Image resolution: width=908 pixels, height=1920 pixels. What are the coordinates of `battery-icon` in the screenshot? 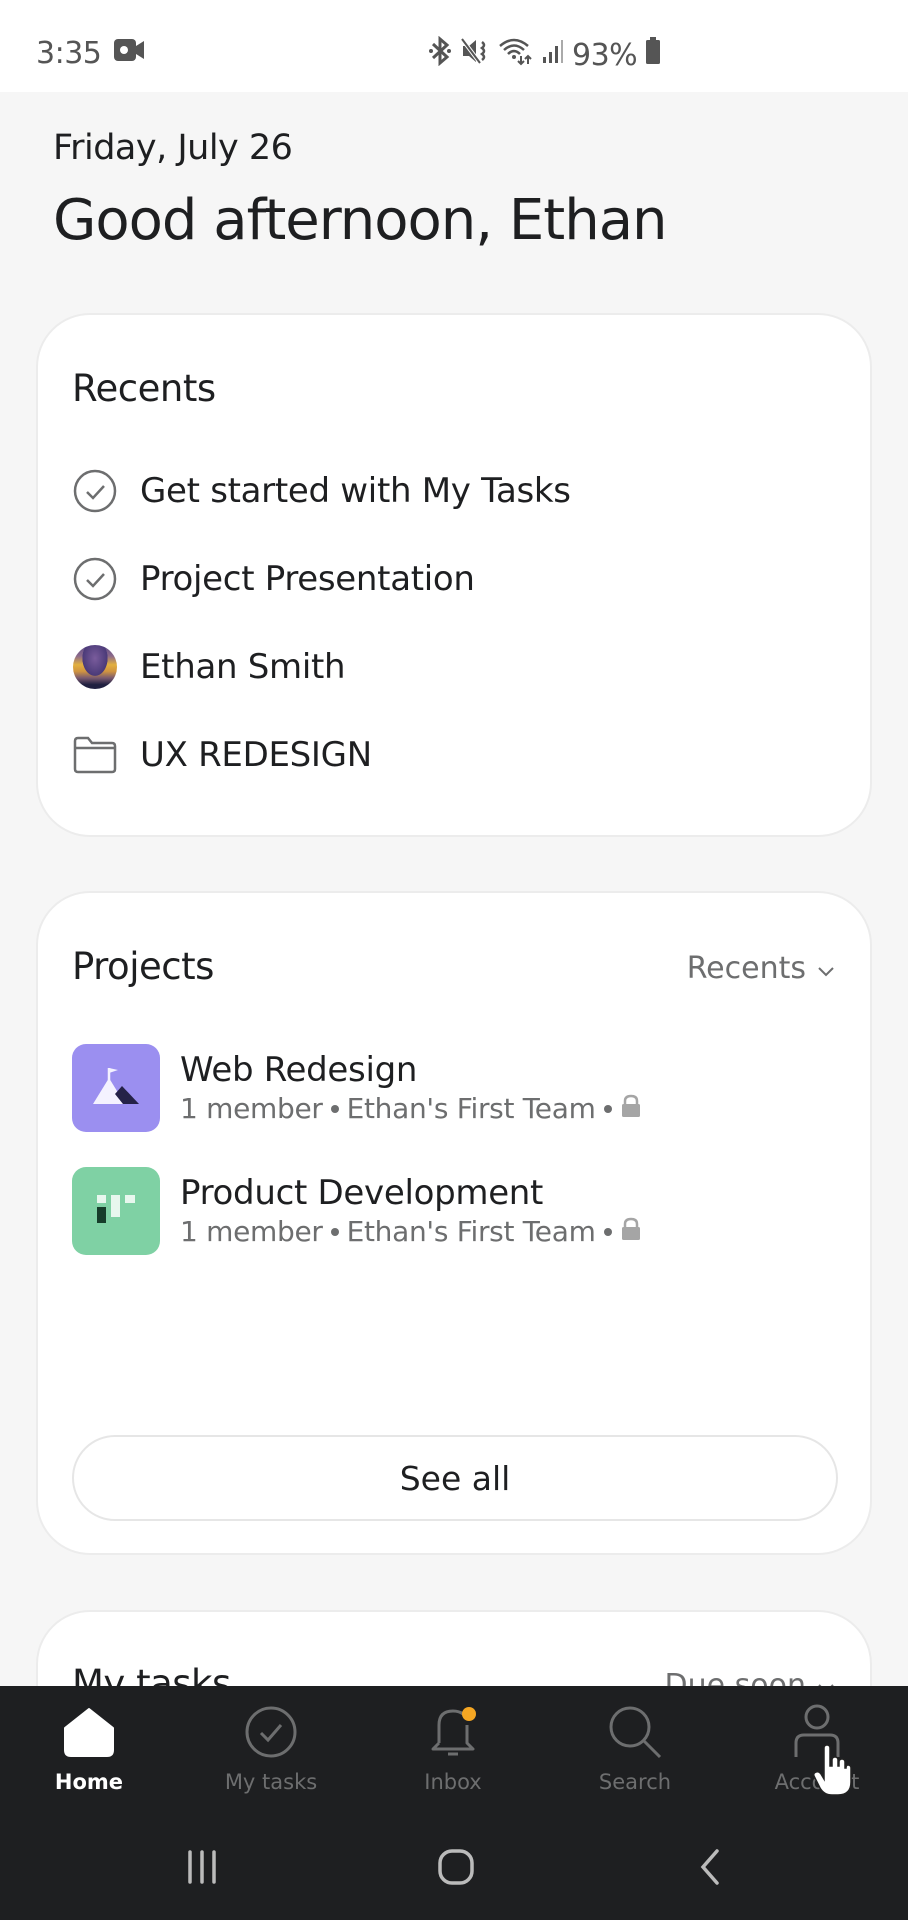 It's located at (653, 55).